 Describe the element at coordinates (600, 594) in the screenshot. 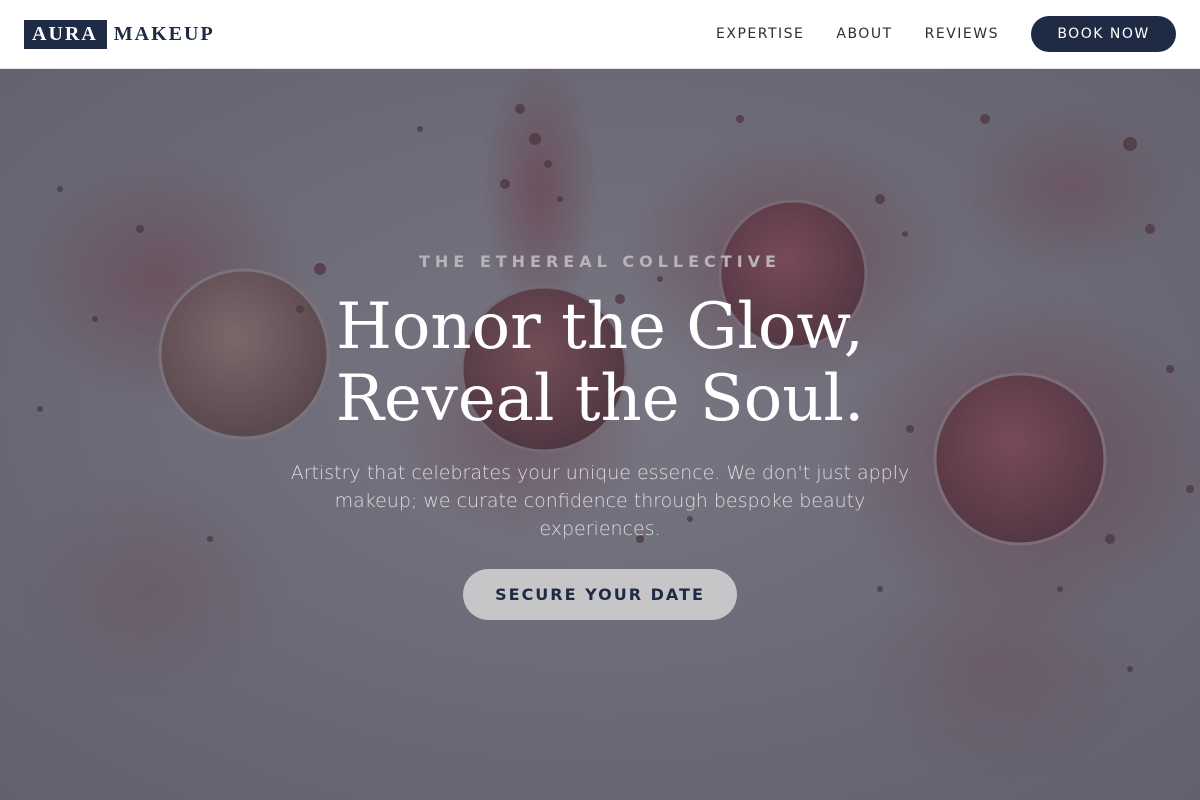

I see `secure-date-button: SECURE YOUR DATE` at that location.